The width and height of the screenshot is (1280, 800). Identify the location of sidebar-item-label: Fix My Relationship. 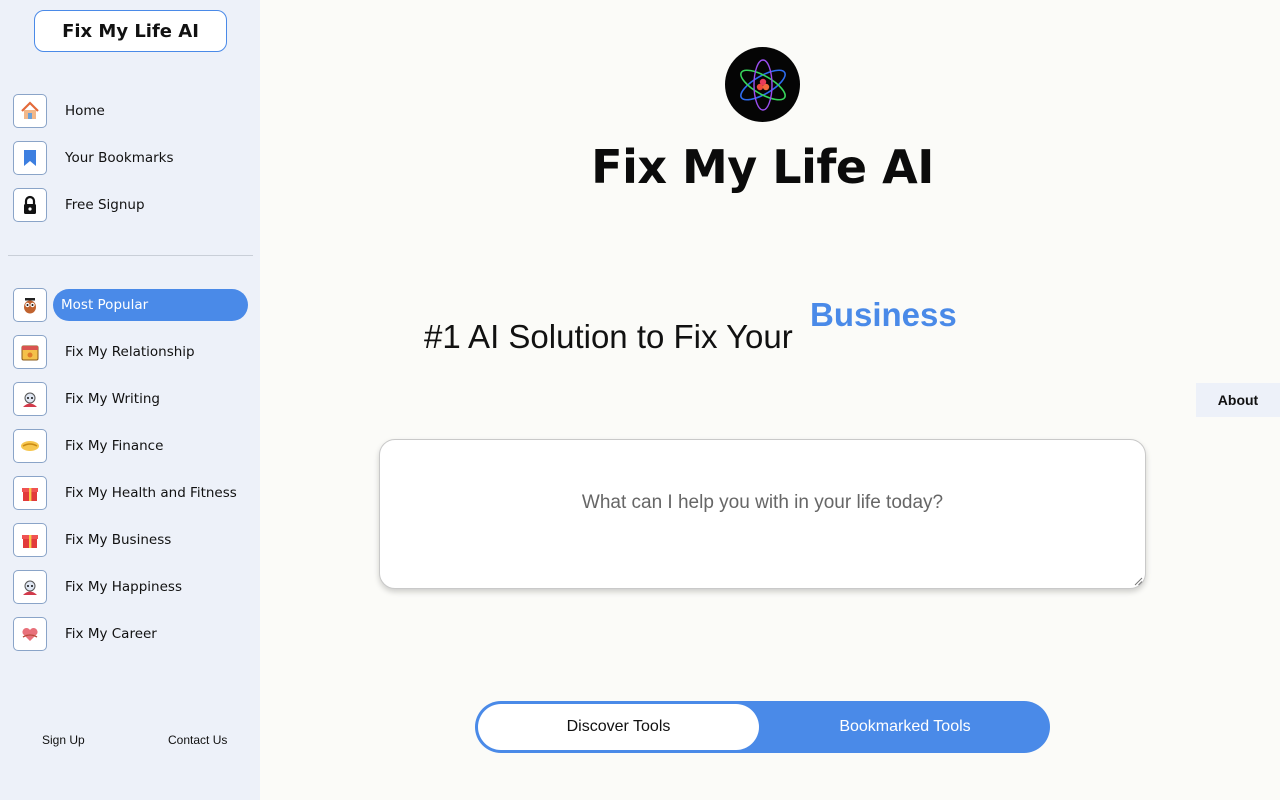
(130, 352).